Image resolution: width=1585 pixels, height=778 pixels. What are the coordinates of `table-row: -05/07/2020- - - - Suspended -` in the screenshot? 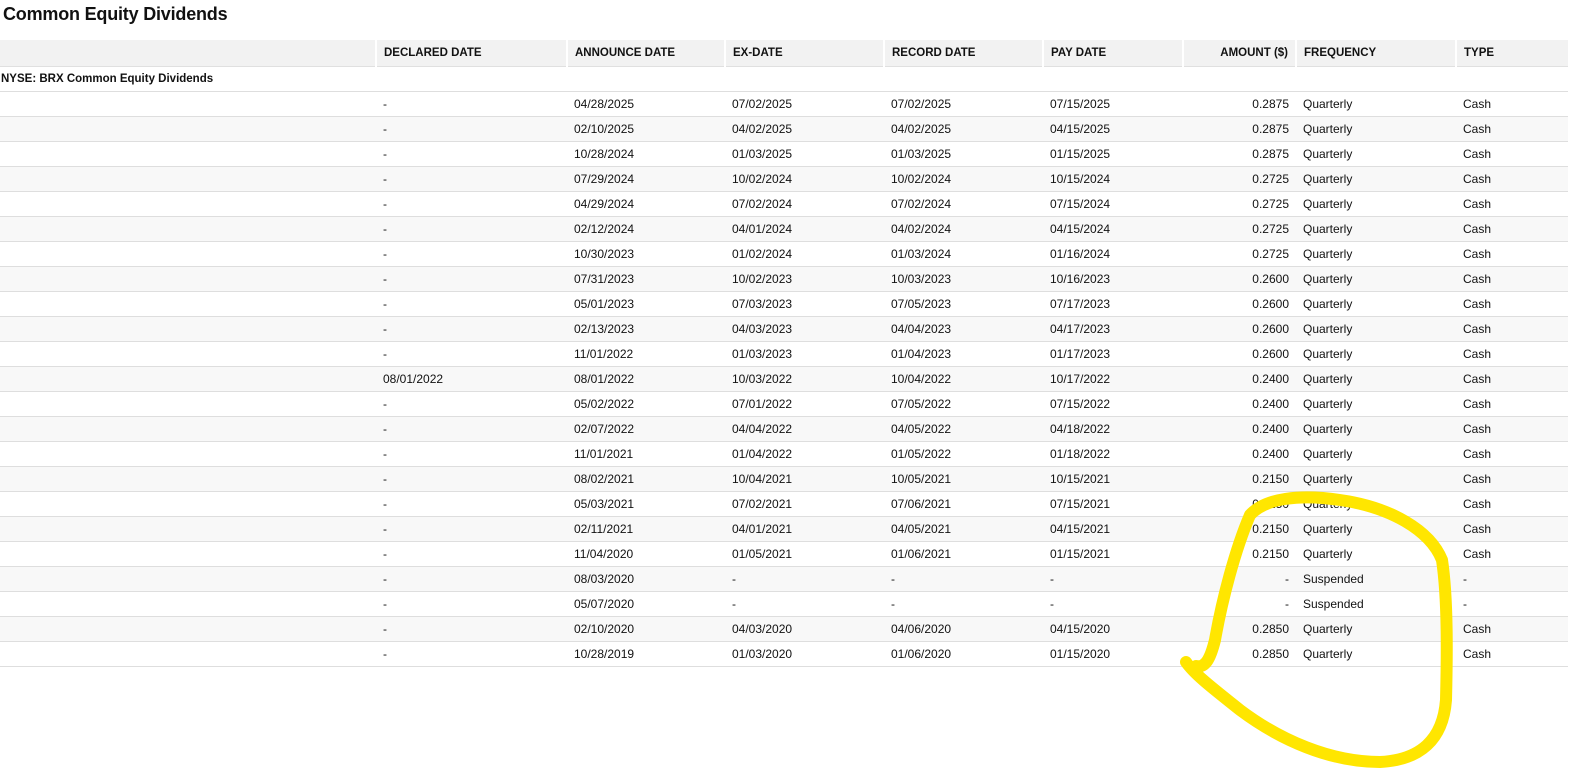 It's located at (784, 604).